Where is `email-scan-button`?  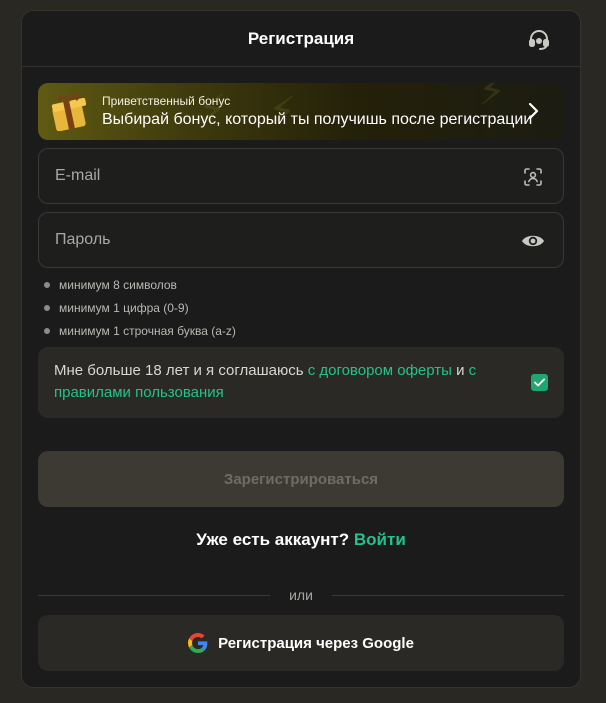 email-scan-button is located at coordinates (533, 177).